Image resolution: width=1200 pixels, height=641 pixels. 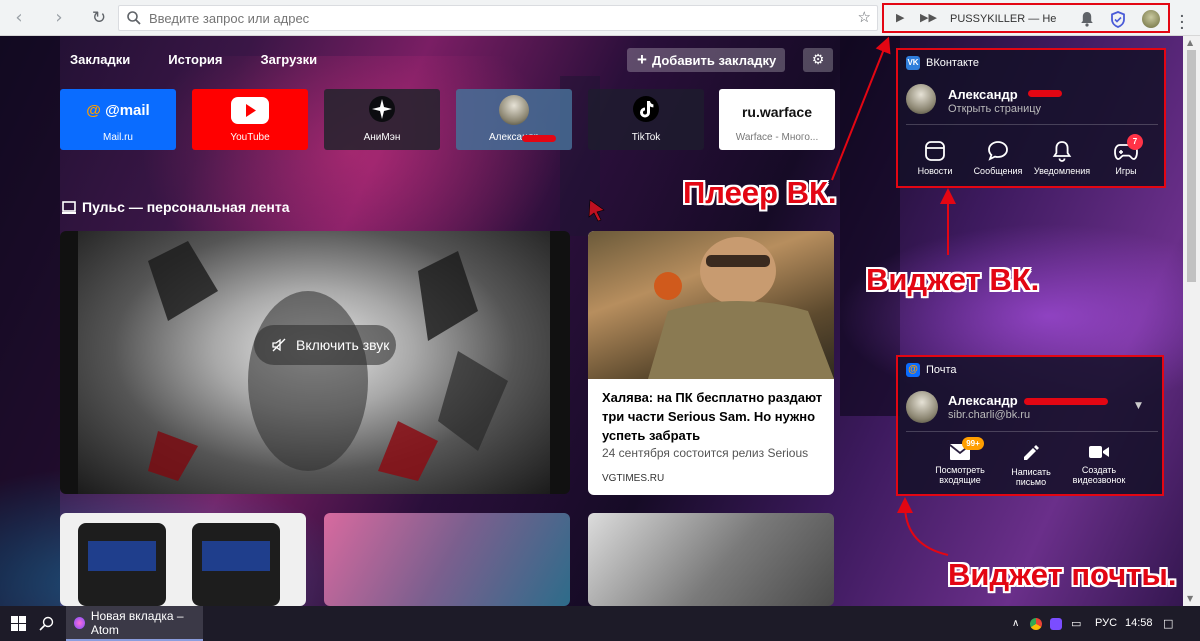 What do you see at coordinates (711, 559) in the screenshot?
I see `feed-card-game` at bounding box center [711, 559].